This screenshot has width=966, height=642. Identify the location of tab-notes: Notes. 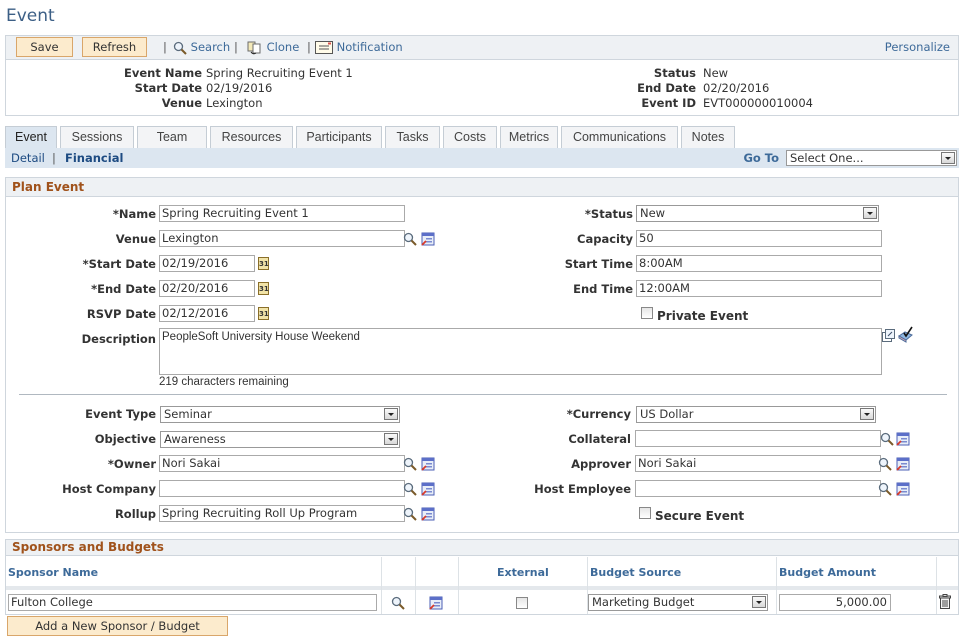
(708, 137).